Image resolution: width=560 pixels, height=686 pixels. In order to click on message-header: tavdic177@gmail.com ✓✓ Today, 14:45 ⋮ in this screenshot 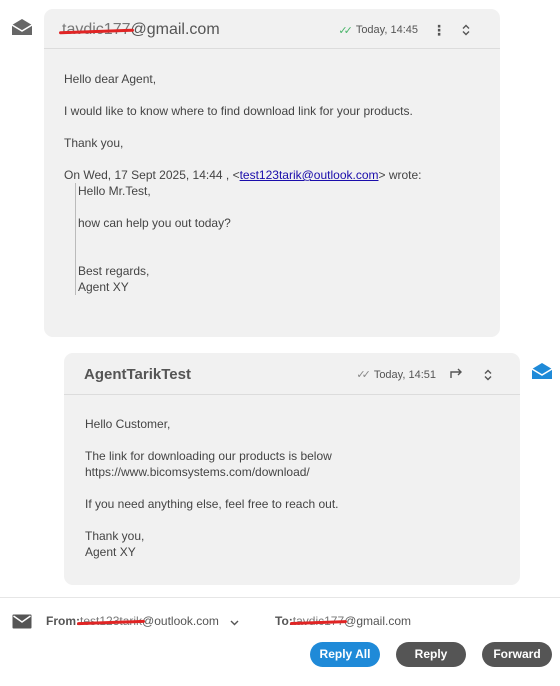, I will do `click(272, 29)`.